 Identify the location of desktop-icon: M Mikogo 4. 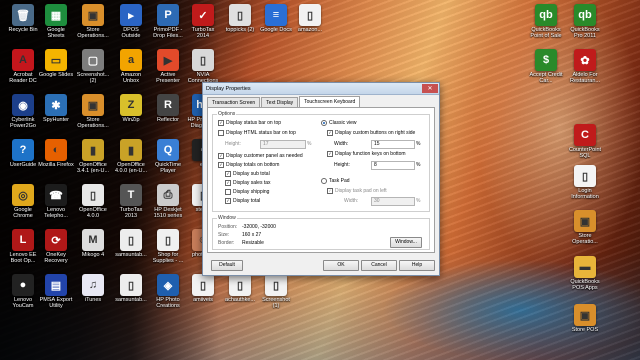
(93, 251).